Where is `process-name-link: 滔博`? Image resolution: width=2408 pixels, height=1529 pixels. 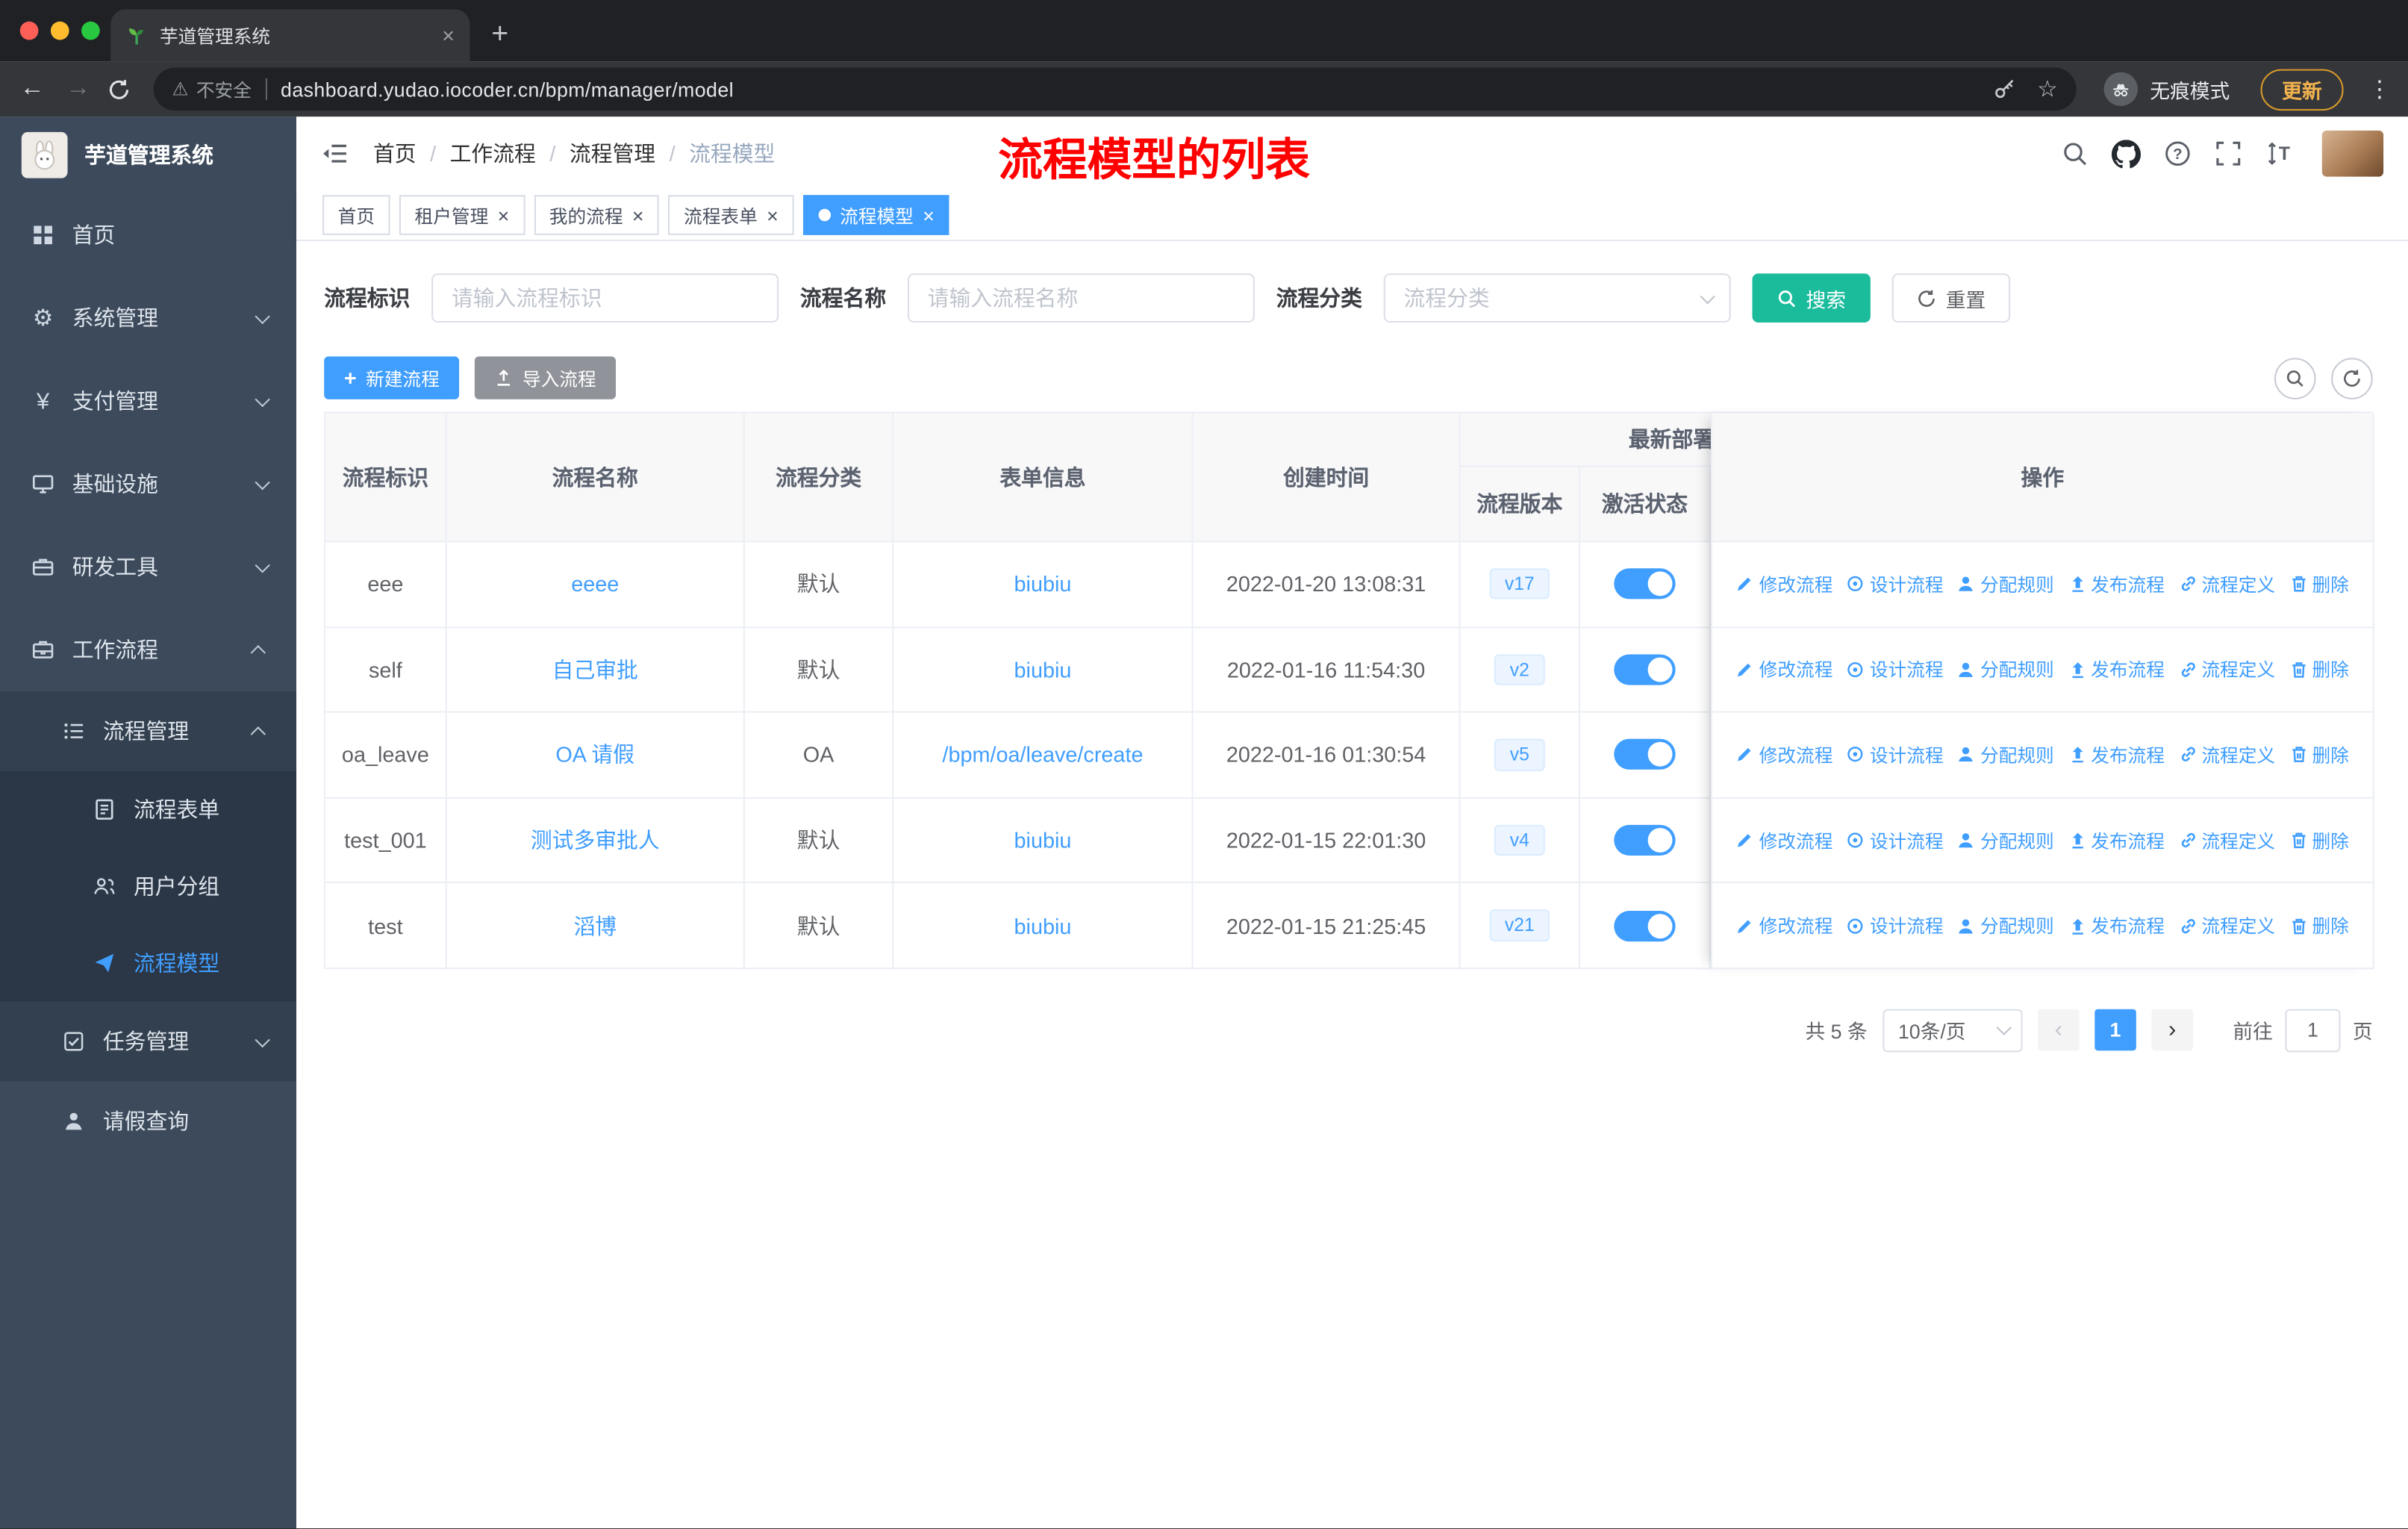 process-name-link: 滔博 is located at coordinates (595, 926).